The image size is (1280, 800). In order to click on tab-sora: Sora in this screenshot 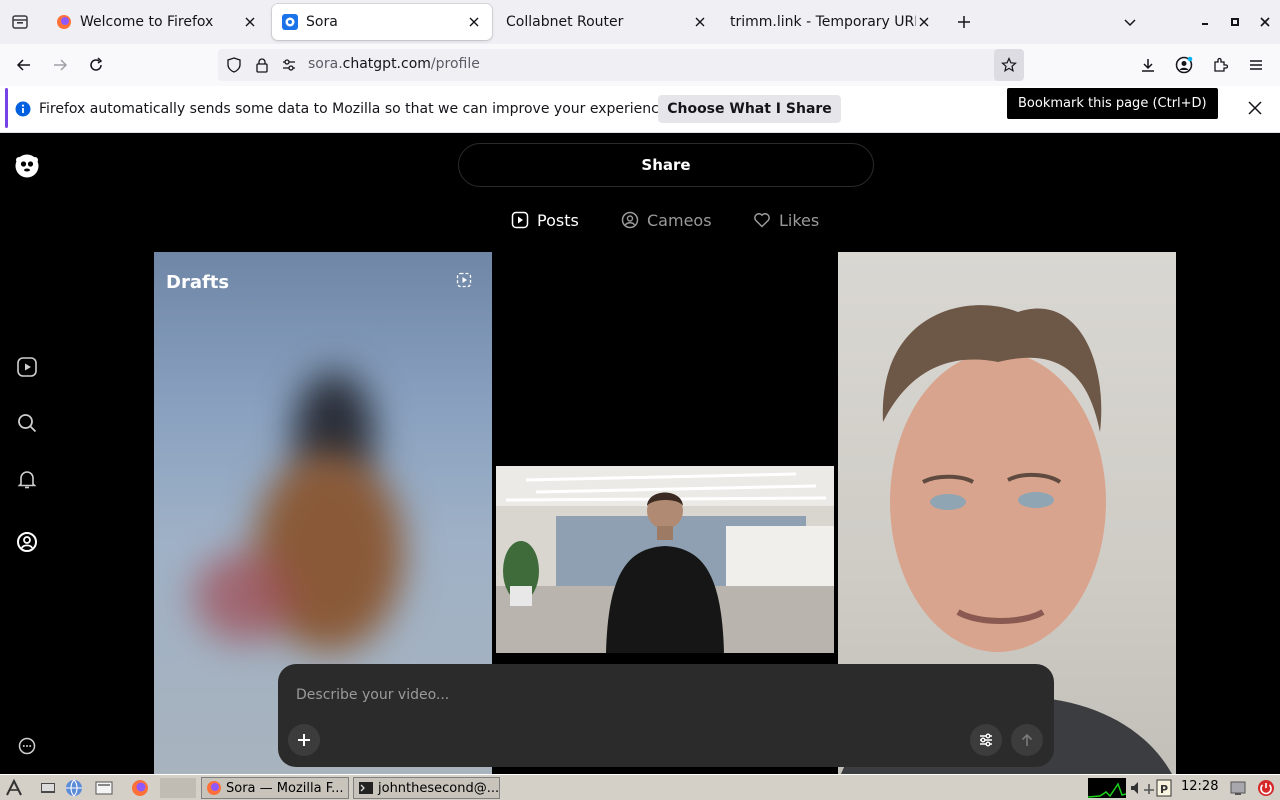, I will do `click(382, 22)`.